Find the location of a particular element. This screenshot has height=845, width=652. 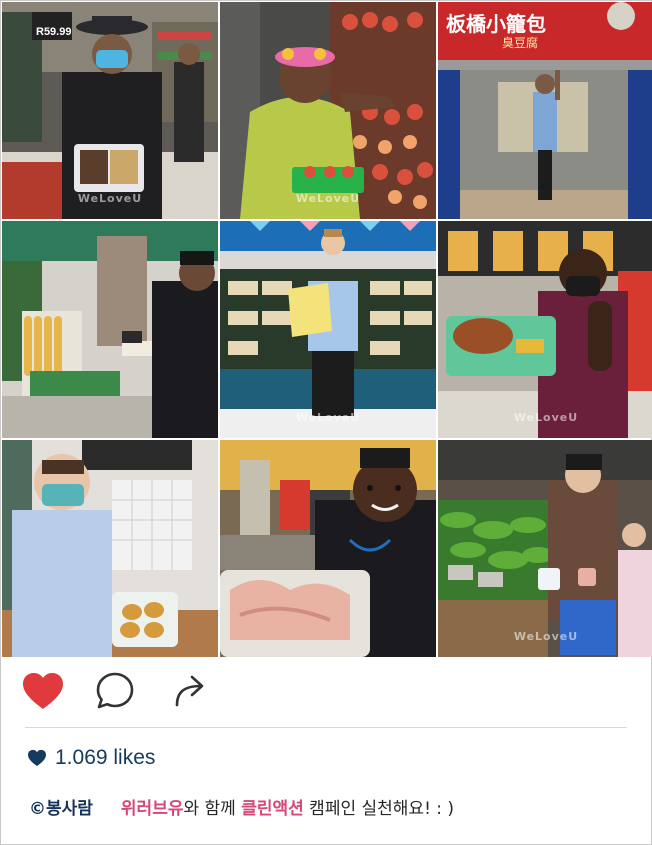

heart-filled-icon is located at coordinates (43, 691).